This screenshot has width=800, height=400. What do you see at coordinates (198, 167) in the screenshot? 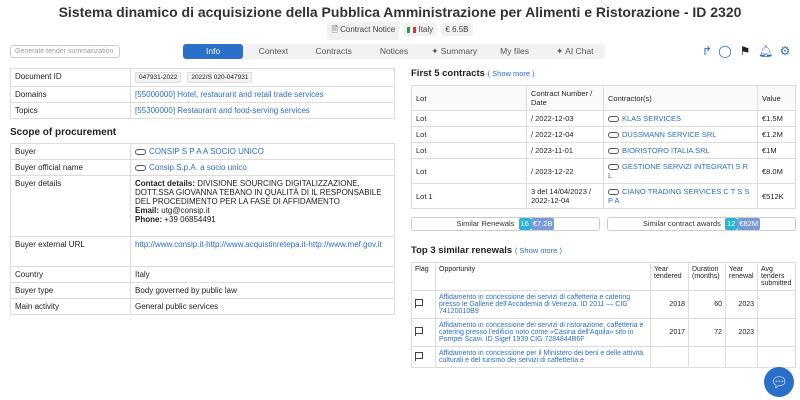
I see `buyer-official-link: Consip S.p.A. a socio unico` at bounding box center [198, 167].